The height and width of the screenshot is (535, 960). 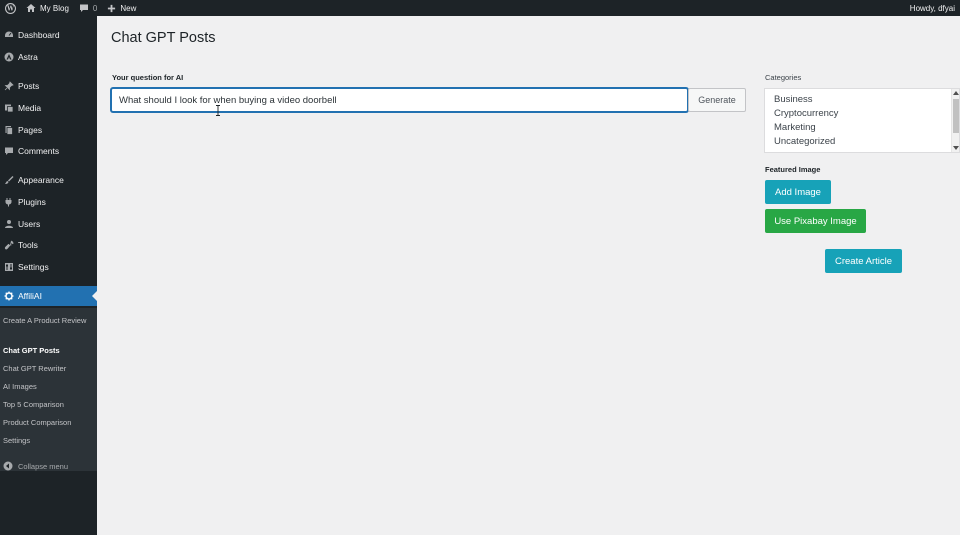 I want to click on text-cursor-icon, so click(x=218, y=110).